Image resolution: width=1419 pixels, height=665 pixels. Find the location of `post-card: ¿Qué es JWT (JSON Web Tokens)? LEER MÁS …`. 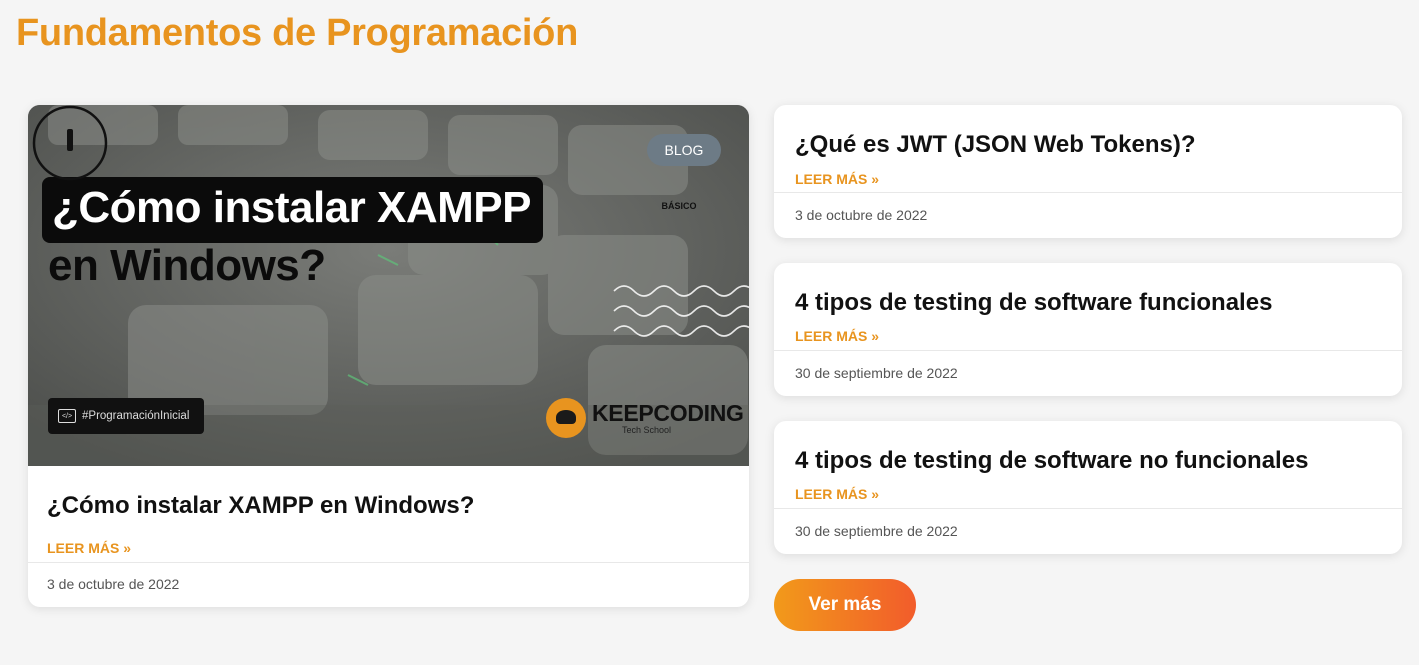

post-card: ¿Qué es JWT (JSON Web Tokens)? LEER MÁS … is located at coordinates (1088, 171).